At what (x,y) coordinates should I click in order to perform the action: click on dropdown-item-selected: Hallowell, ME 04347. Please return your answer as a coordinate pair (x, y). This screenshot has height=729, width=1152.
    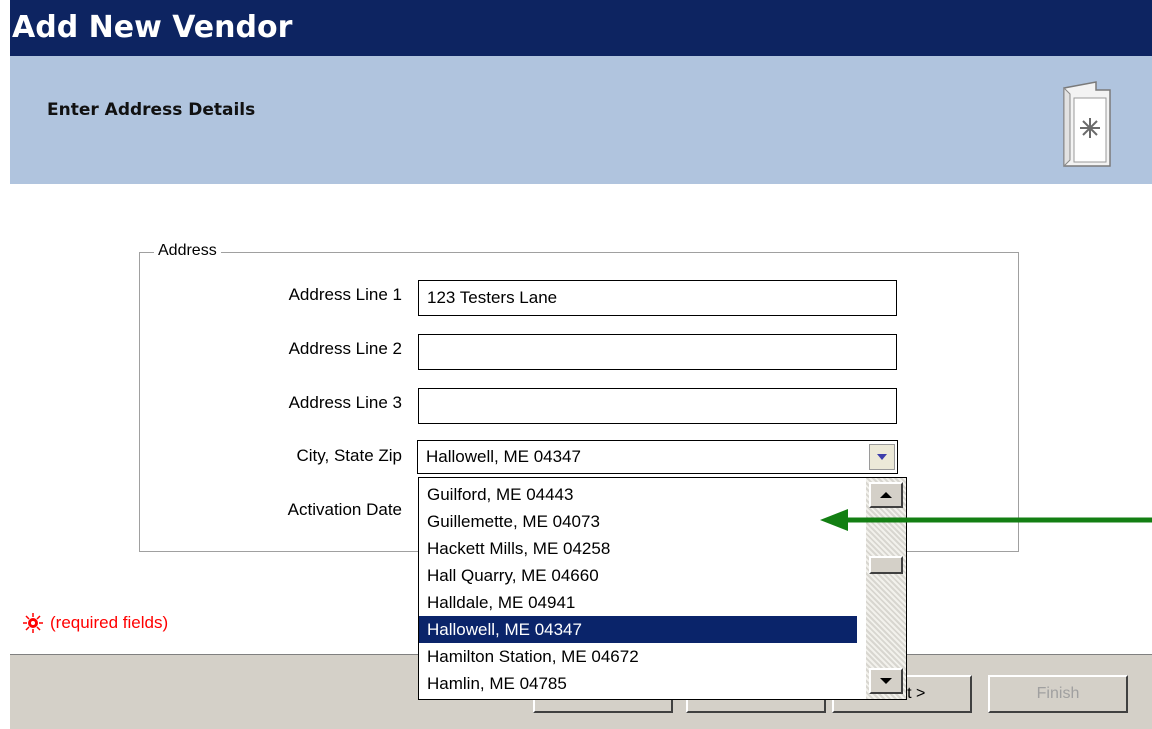
    Looking at the image, I should click on (638, 629).